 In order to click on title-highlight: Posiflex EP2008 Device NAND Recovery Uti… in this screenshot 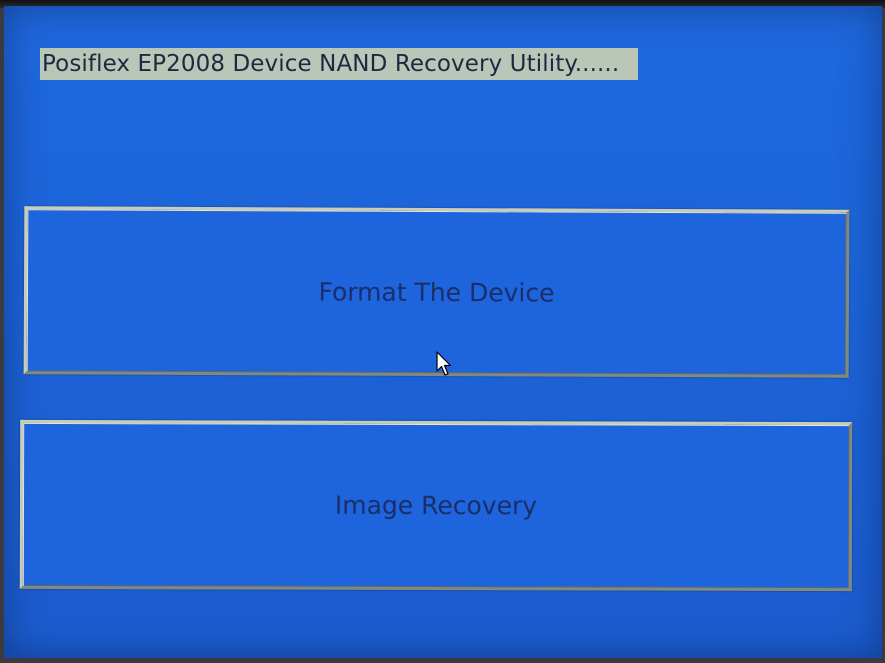, I will do `click(339, 64)`.